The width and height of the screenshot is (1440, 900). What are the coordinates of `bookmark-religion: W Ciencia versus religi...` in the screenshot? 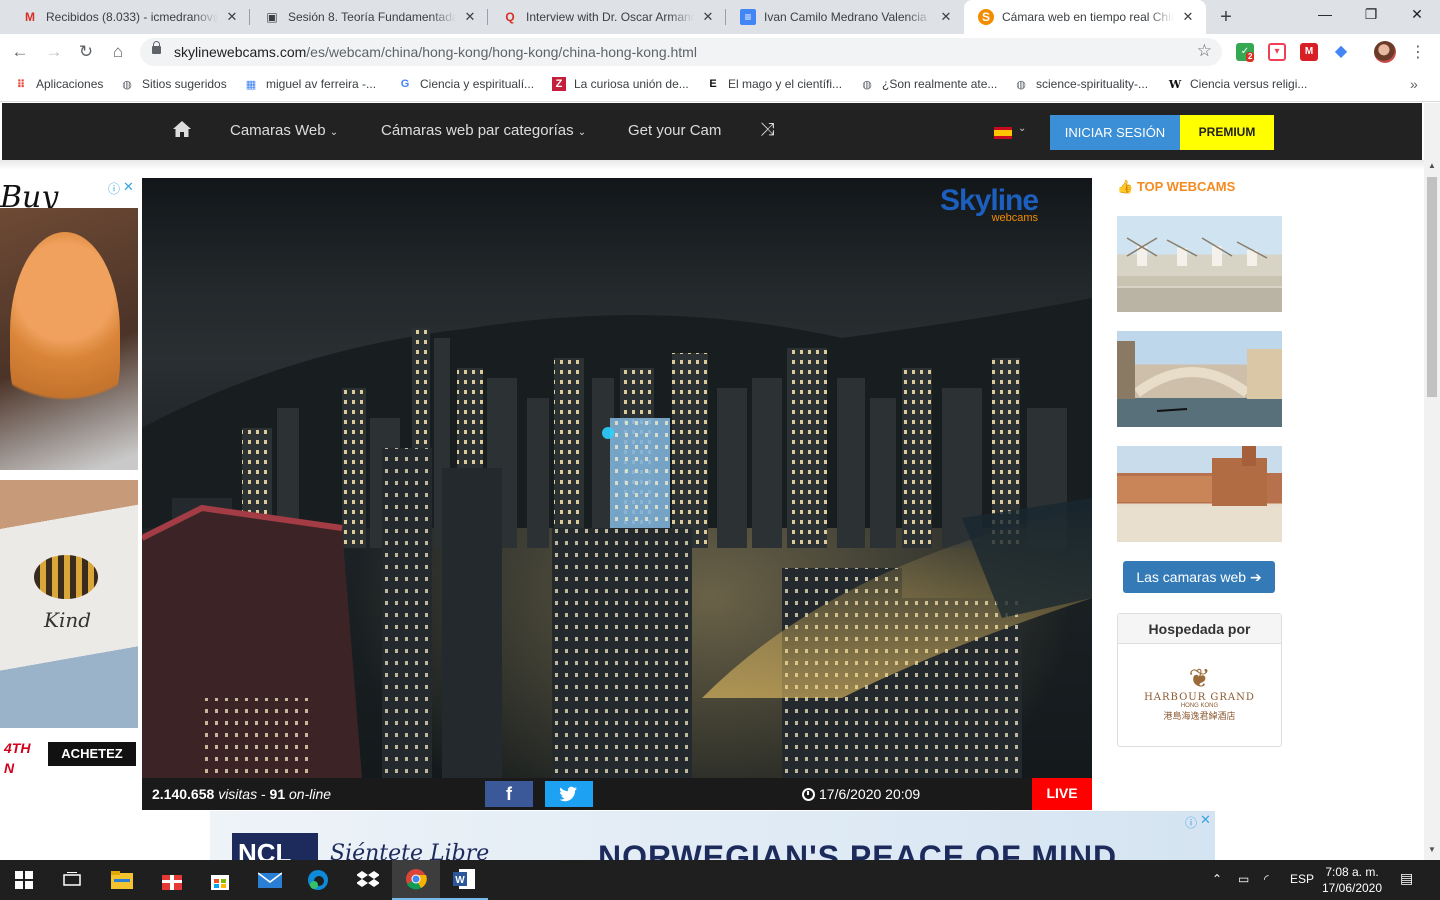 It's located at (1238, 84).